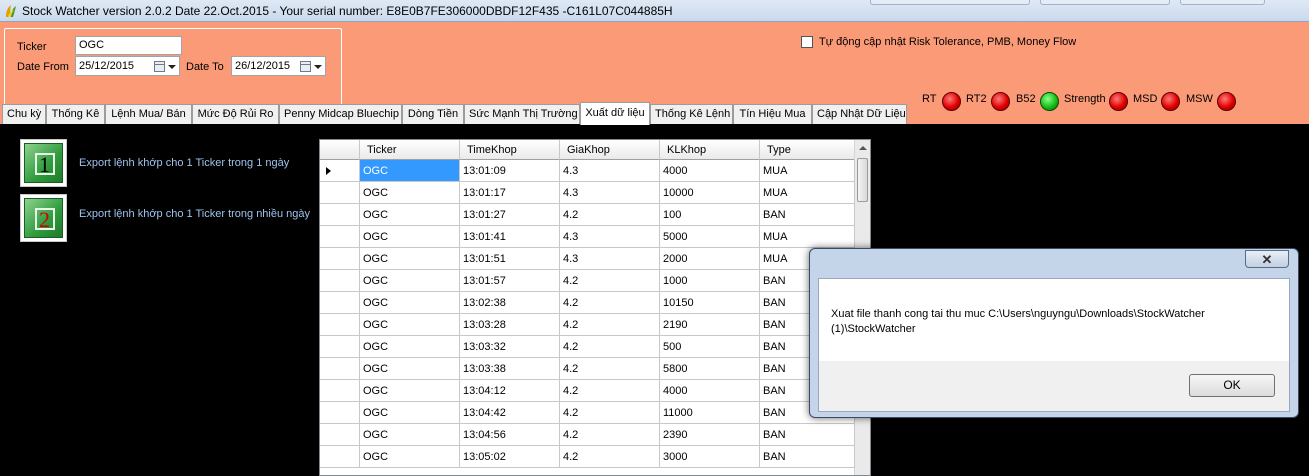 The image size is (1309, 476). I want to click on tab-thong-ke: Thống Kê, so click(75, 114).